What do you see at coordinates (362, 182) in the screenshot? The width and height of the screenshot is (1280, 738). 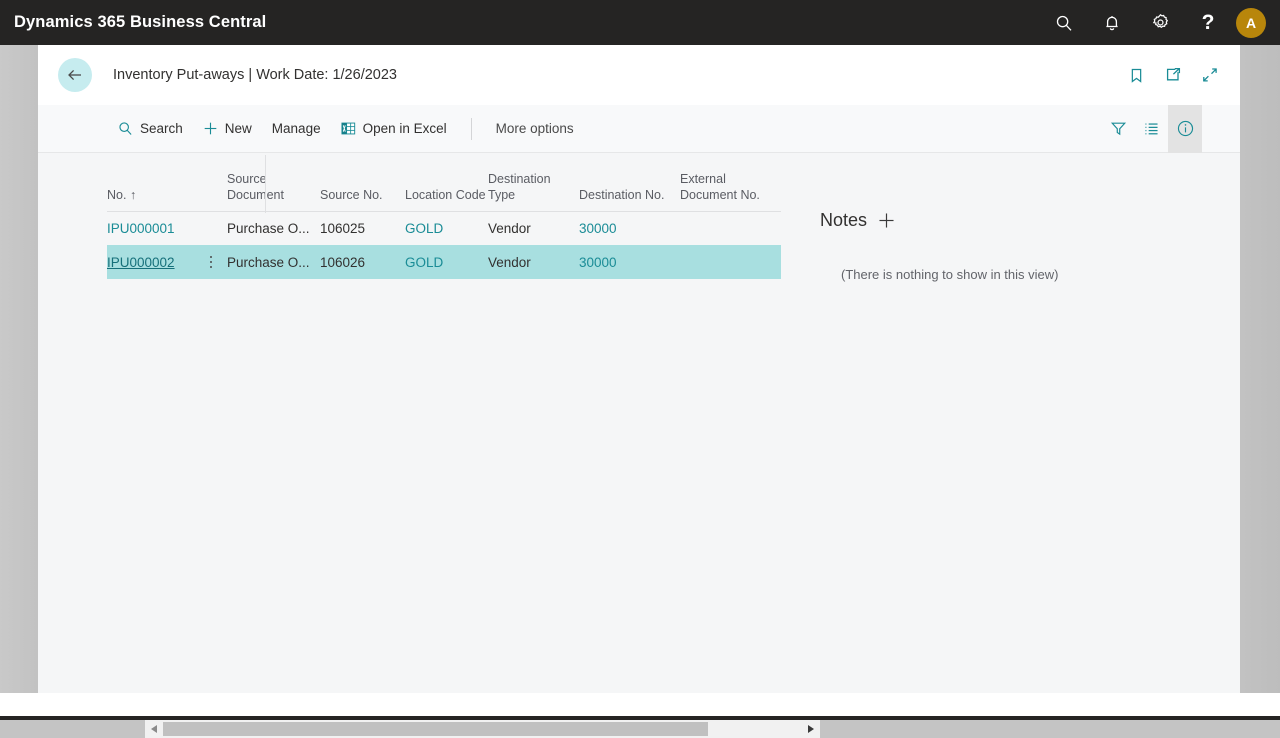 I see `column-header-source-no: Source No.` at bounding box center [362, 182].